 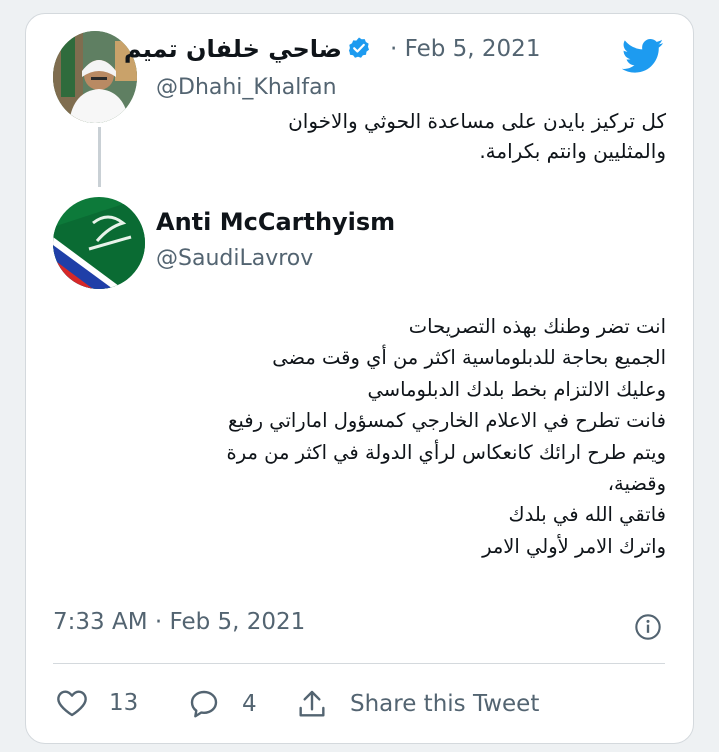 I want to click on reply-count: 4, so click(x=249, y=704).